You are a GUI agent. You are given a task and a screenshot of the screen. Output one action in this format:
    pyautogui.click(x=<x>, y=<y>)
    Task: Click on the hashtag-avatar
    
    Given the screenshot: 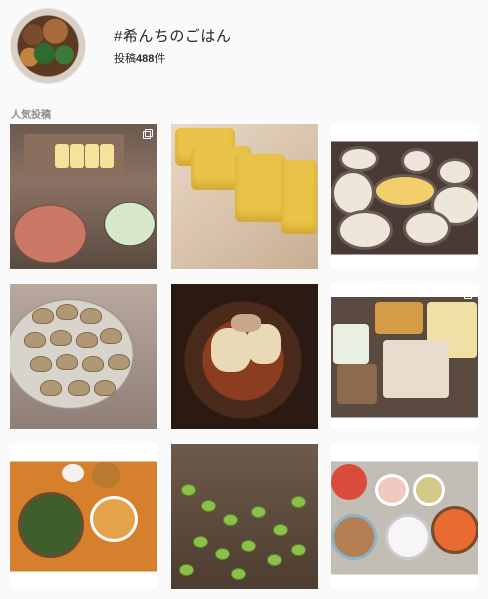 What is the action you would take?
    pyautogui.click(x=48, y=46)
    